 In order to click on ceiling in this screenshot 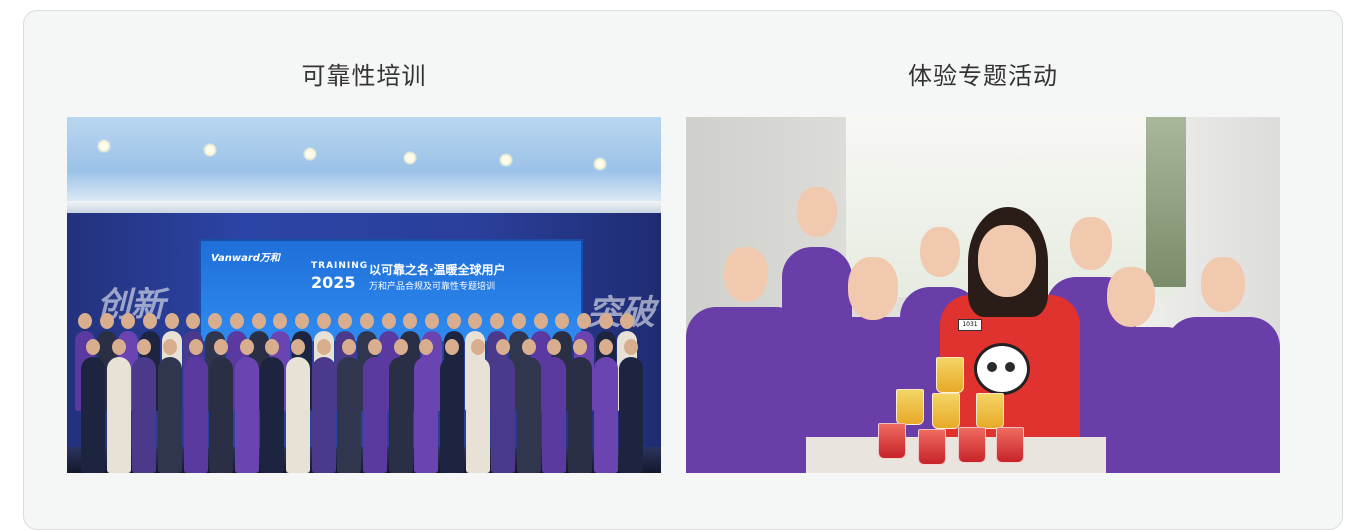, I will do `click(364, 162)`.